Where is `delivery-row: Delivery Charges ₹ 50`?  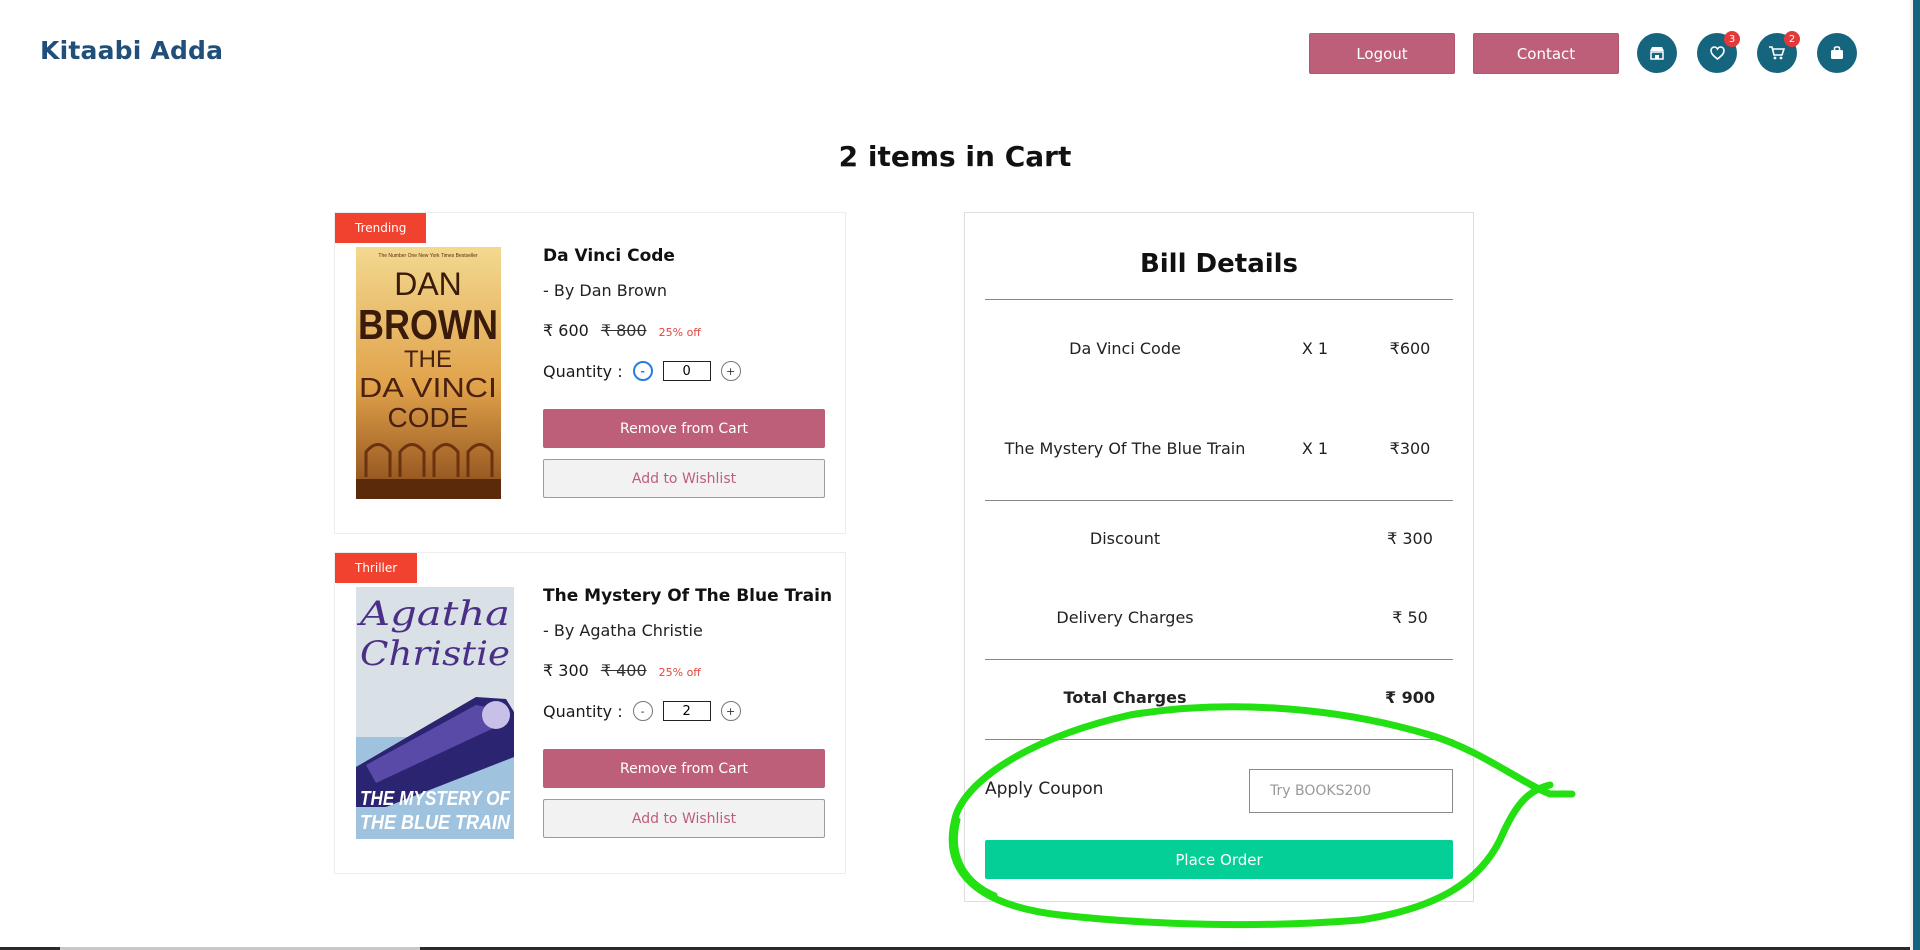 delivery-row: Delivery Charges ₹ 50 is located at coordinates (1219, 620).